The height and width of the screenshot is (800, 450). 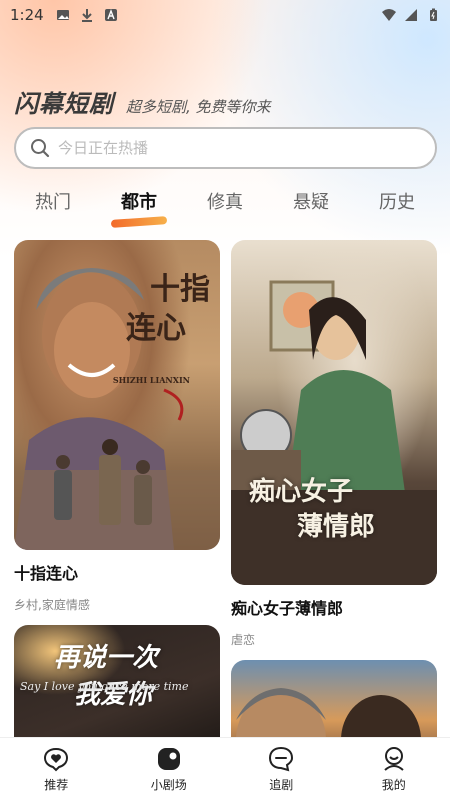 What do you see at coordinates (40, 148) in the screenshot?
I see `search-icon` at bounding box center [40, 148].